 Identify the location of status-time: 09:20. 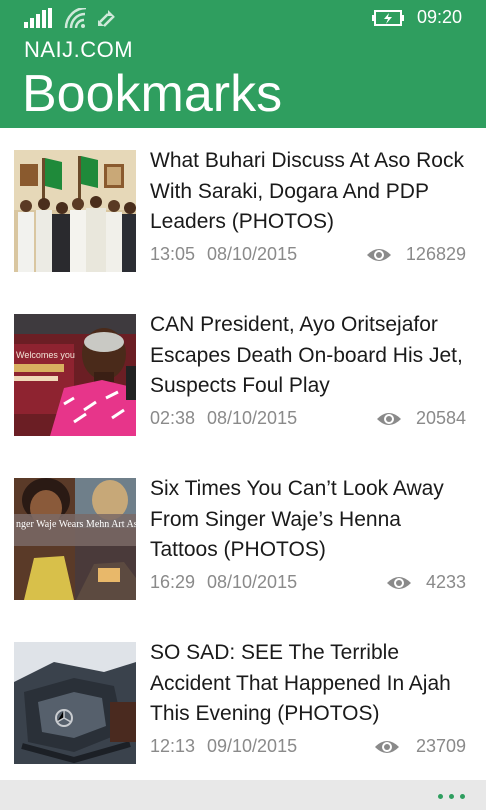
(439, 17).